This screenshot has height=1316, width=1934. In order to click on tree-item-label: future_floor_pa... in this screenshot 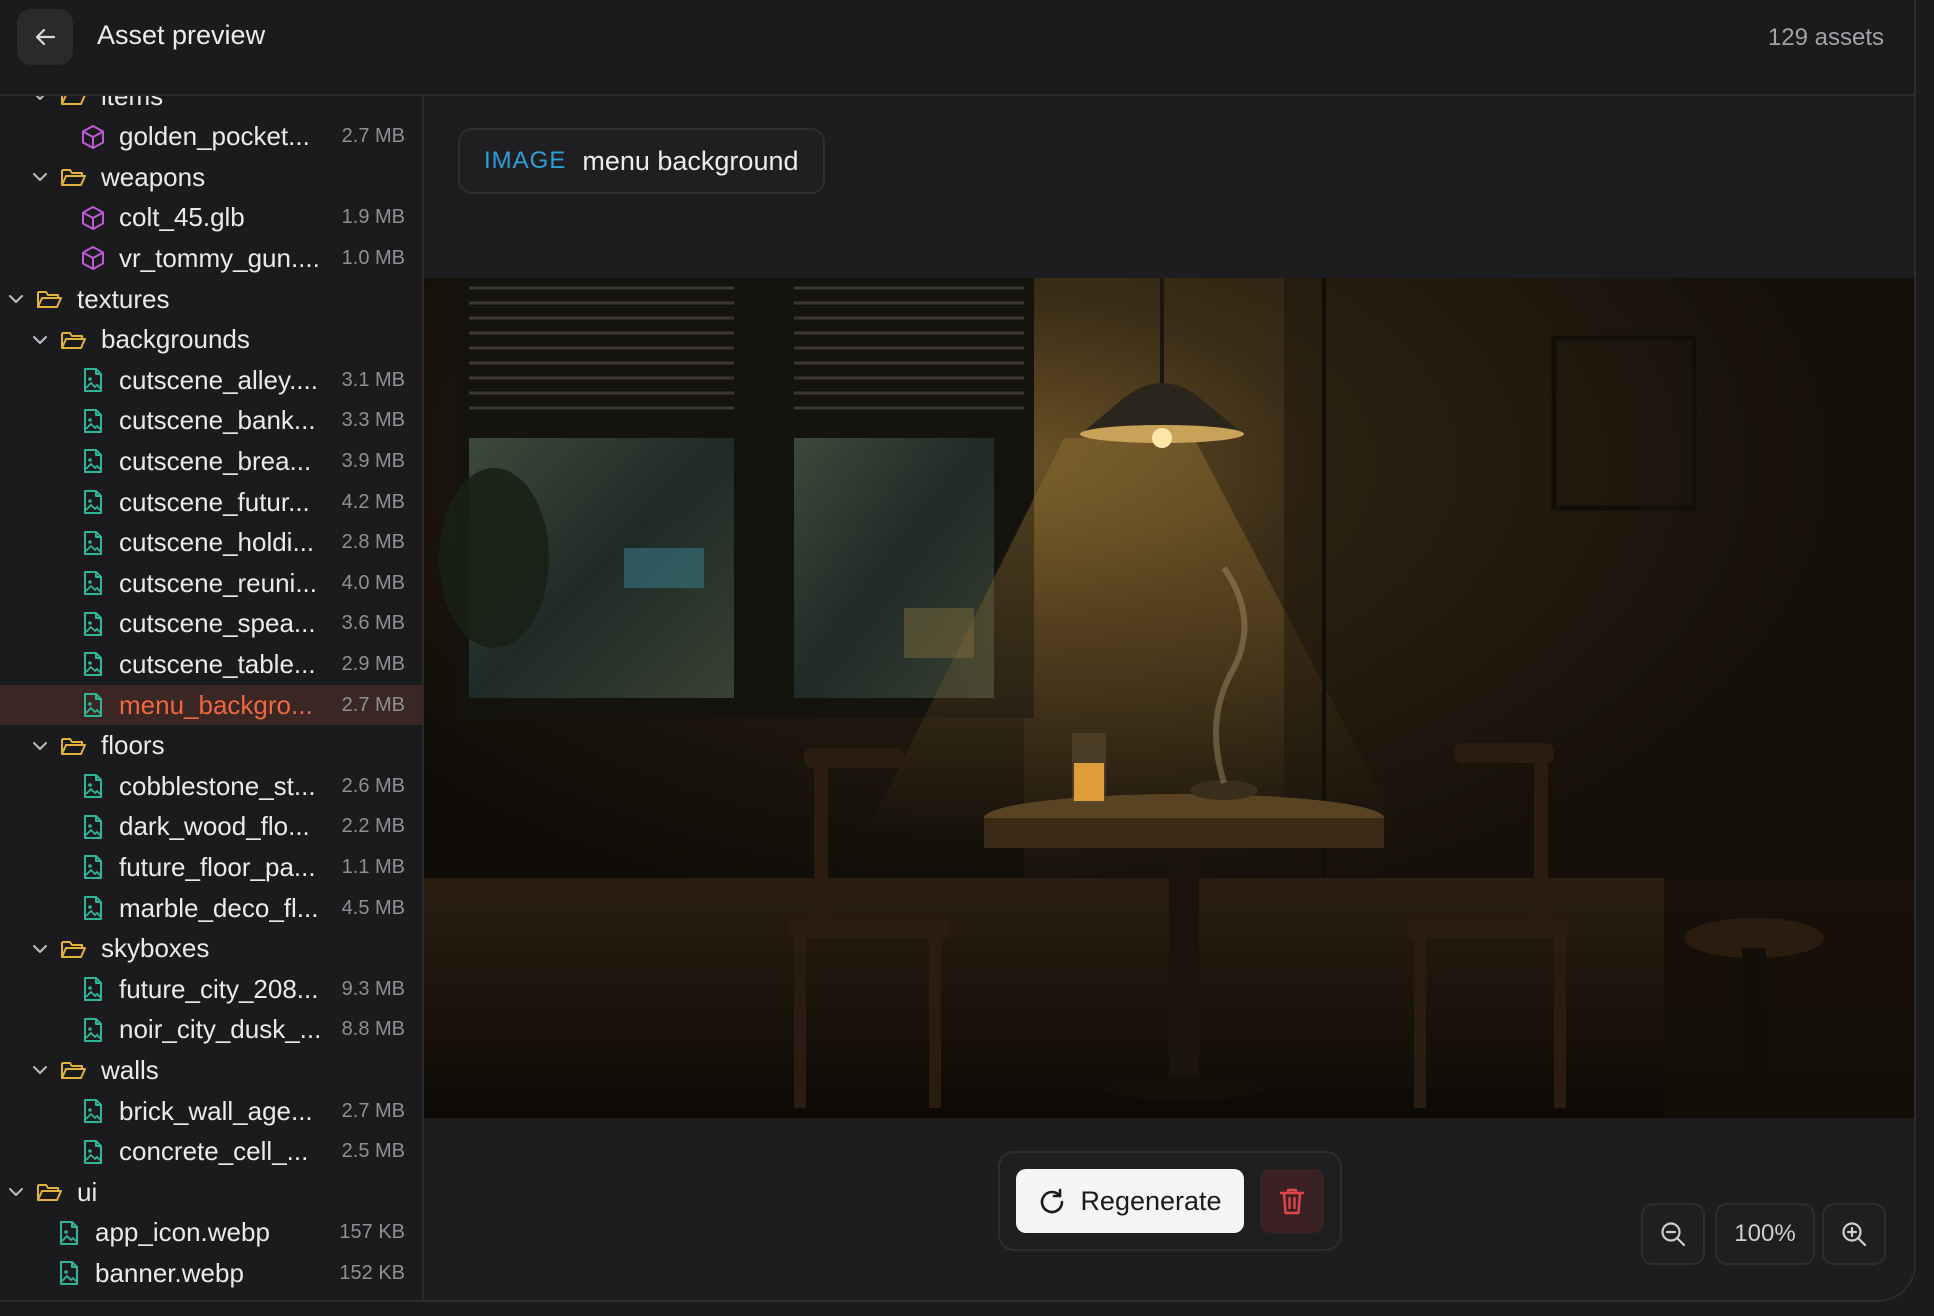, I will do `click(217, 866)`.